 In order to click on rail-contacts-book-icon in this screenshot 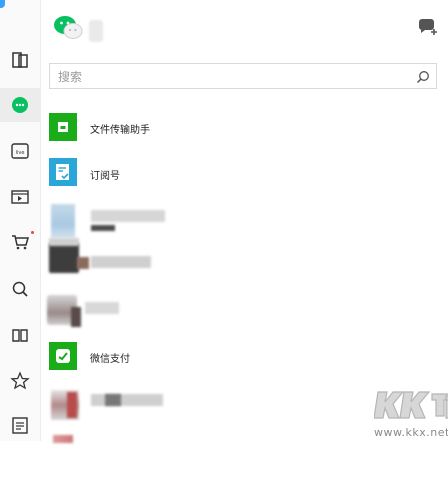, I will do `click(20, 60)`.